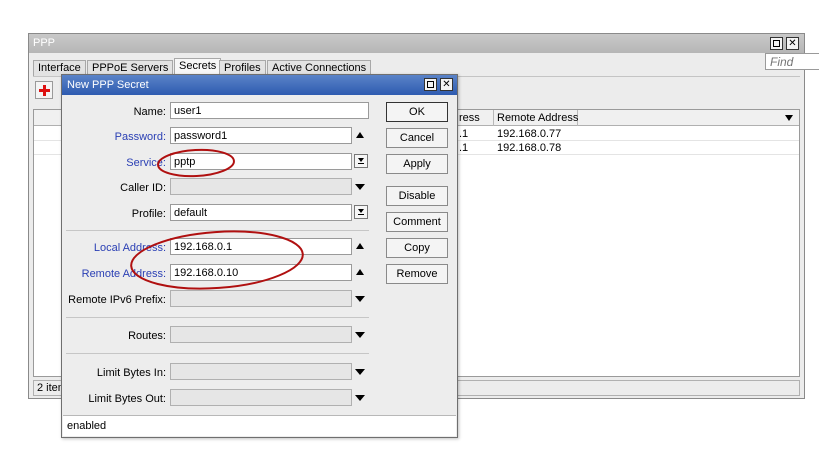 This screenshot has height=450, width=819. I want to click on maximize-icon, so click(776, 43).